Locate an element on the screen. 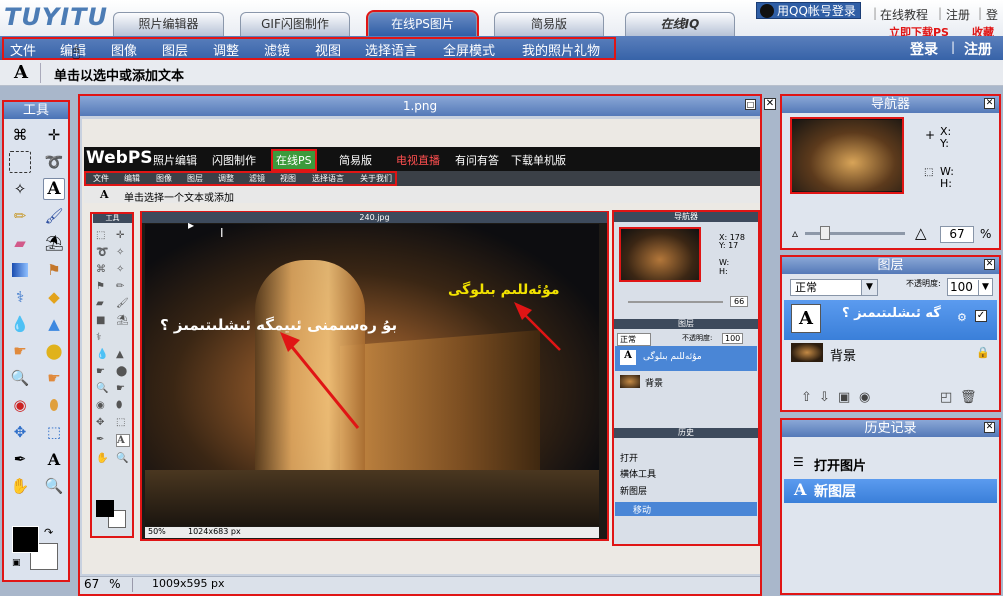  menu-file: 文件 is located at coordinates (23, 49).